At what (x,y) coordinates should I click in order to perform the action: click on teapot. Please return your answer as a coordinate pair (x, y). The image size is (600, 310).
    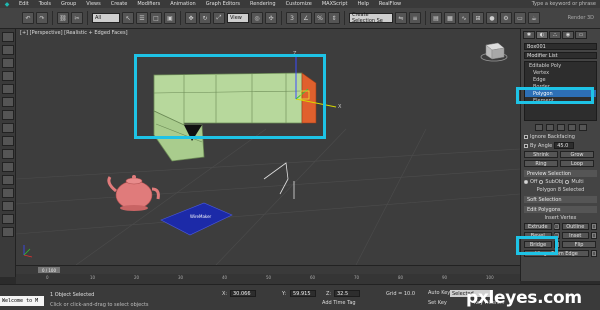
    Looking at the image, I should click on (133, 193).